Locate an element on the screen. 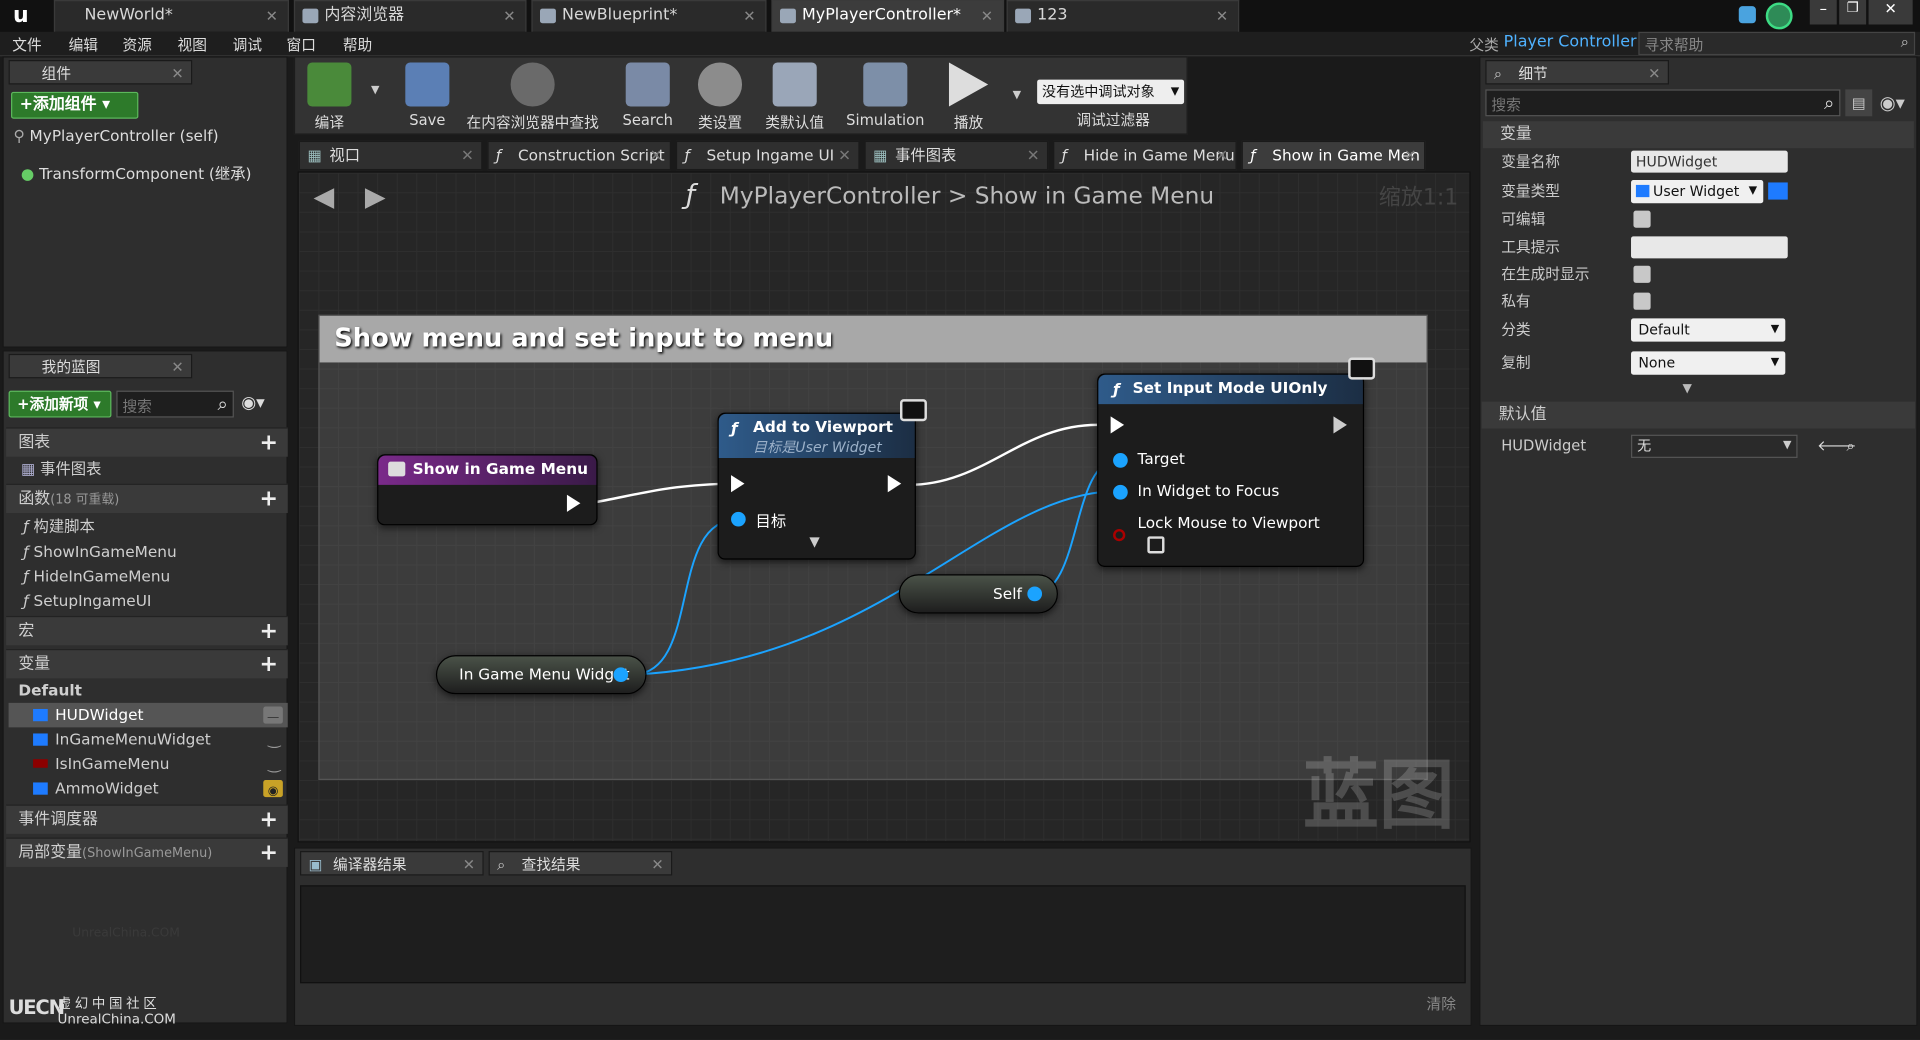  add-new-button: +添加新项 ▾ is located at coordinates (60, 404).